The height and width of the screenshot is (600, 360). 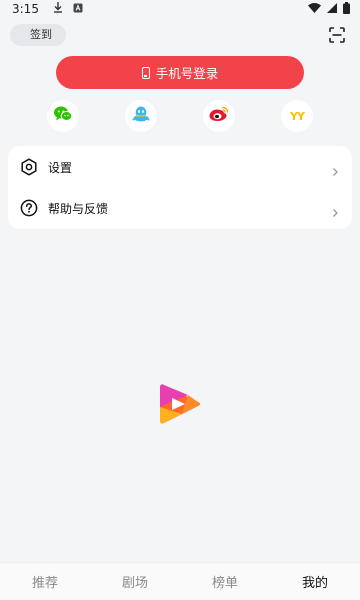 I want to click on yy-login-button: YY, so click(x=297, y=116).